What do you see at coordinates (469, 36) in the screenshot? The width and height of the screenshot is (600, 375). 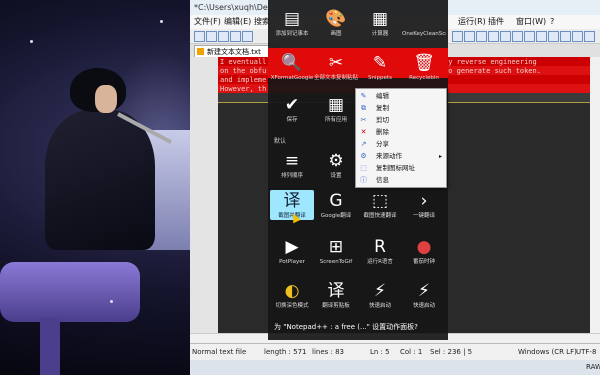 I see `zoom-out-icon` at bounding box center [469, 36].